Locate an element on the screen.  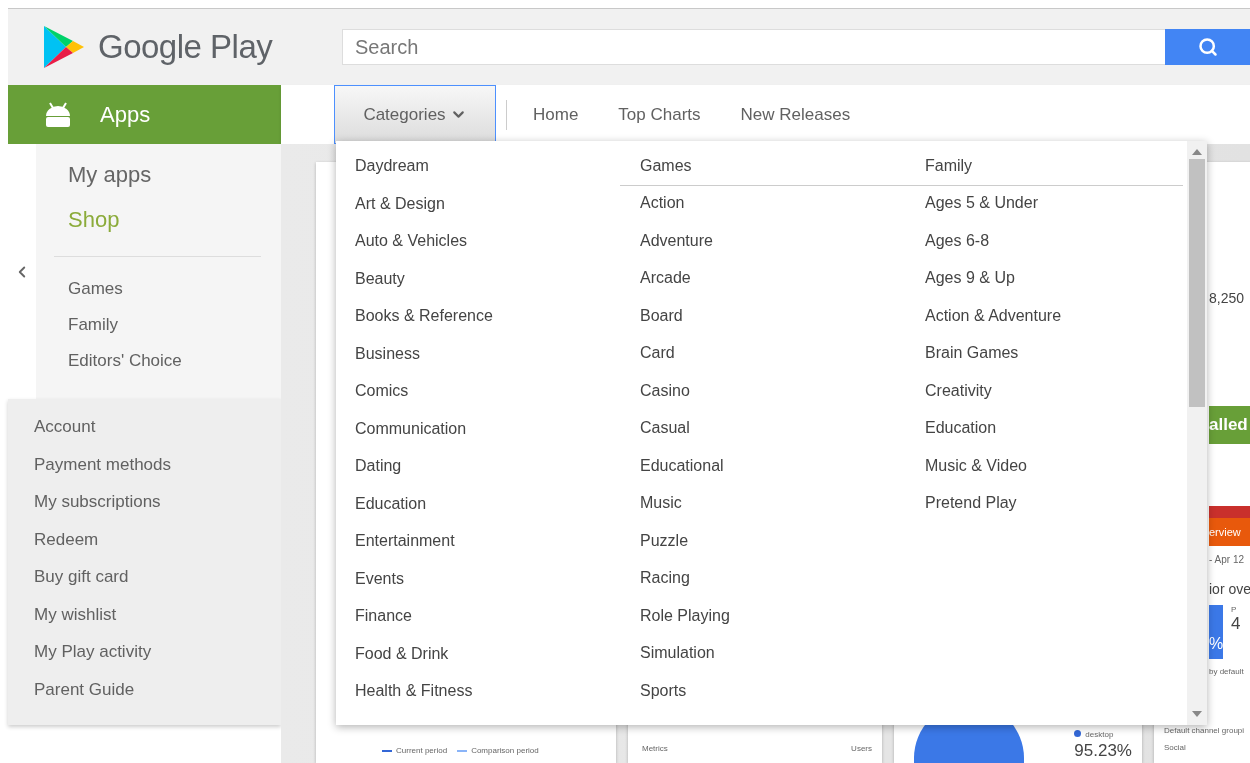
category-link: Creativity is located at coordinates (1054, 398).